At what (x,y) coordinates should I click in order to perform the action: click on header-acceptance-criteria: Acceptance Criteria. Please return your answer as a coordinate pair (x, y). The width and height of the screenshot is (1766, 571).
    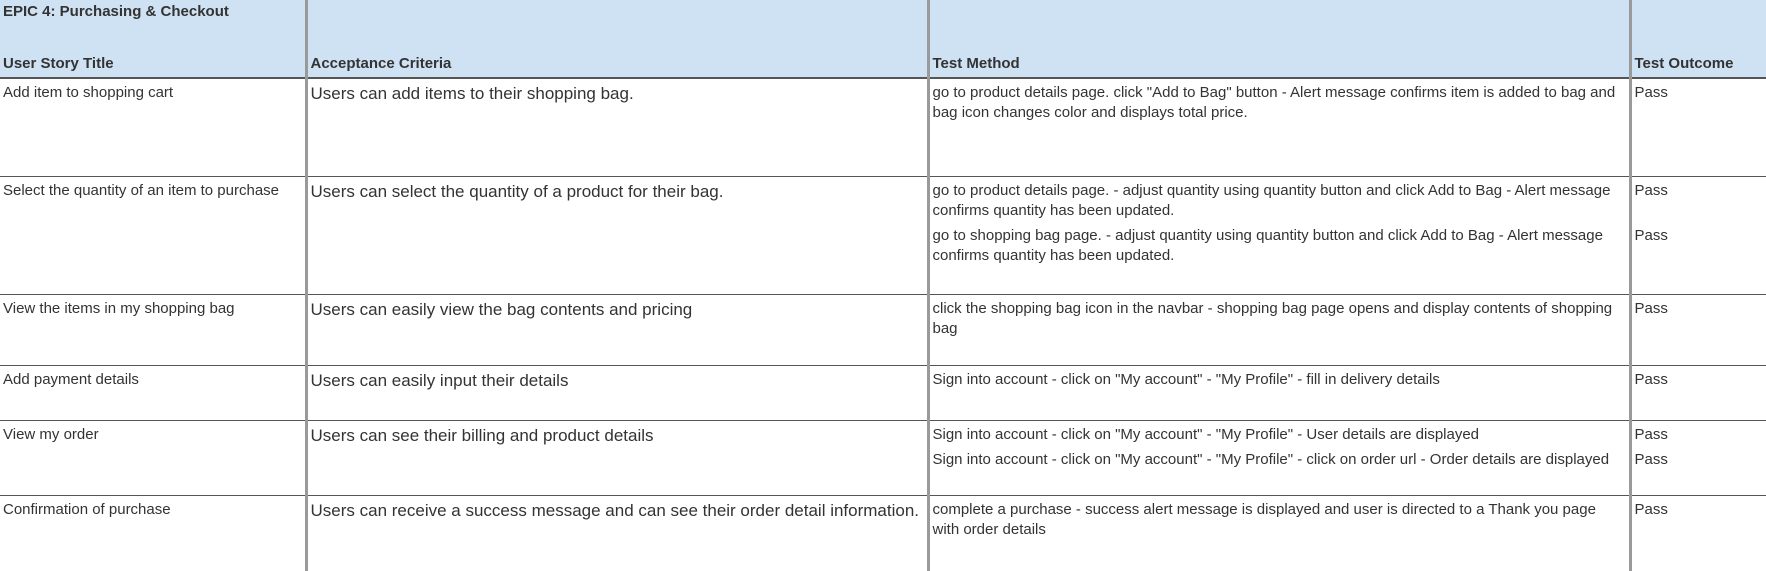
    Looking at the image, I should click on (616, 39).